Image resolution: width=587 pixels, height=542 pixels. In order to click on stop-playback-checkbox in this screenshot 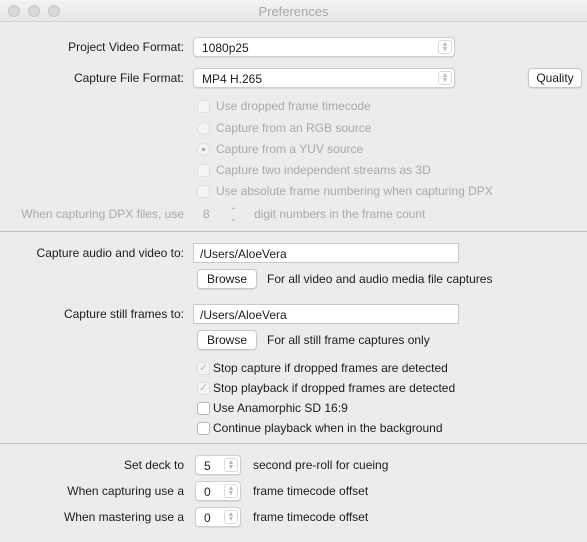, I will do `click(203, 388)`.